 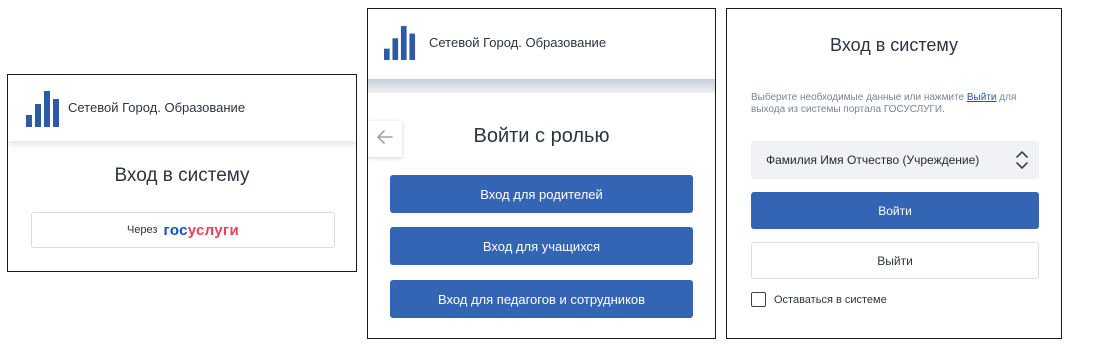 I want to click on header-divider, so click(x=541, y=86).